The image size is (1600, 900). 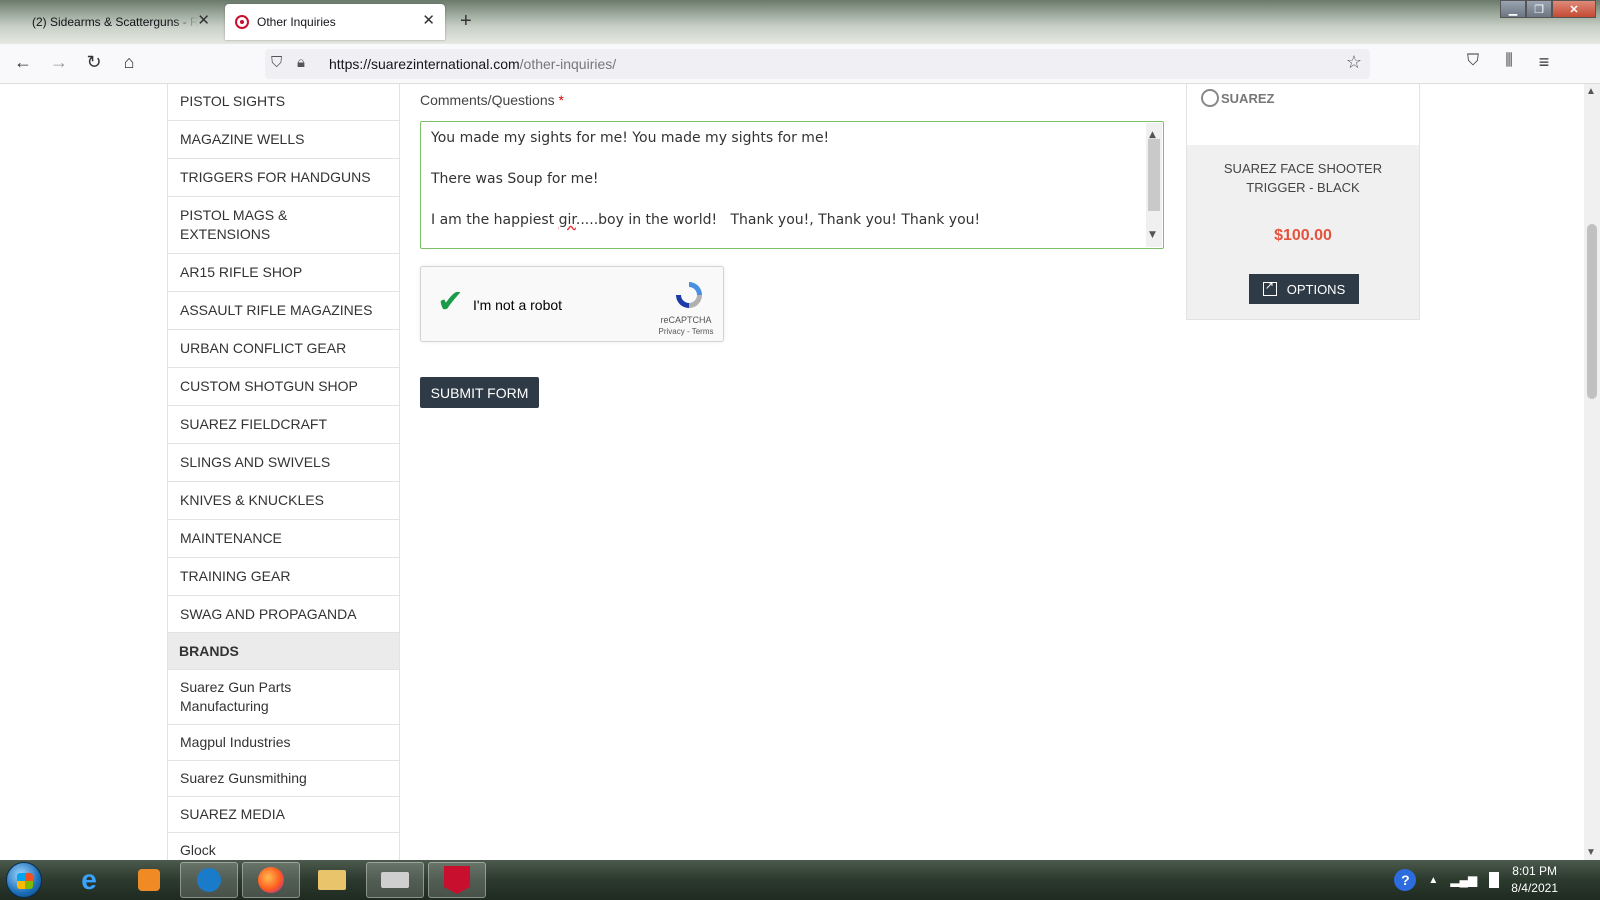 I want to click on home-icon: ⌂, so click(x=129, y=62).